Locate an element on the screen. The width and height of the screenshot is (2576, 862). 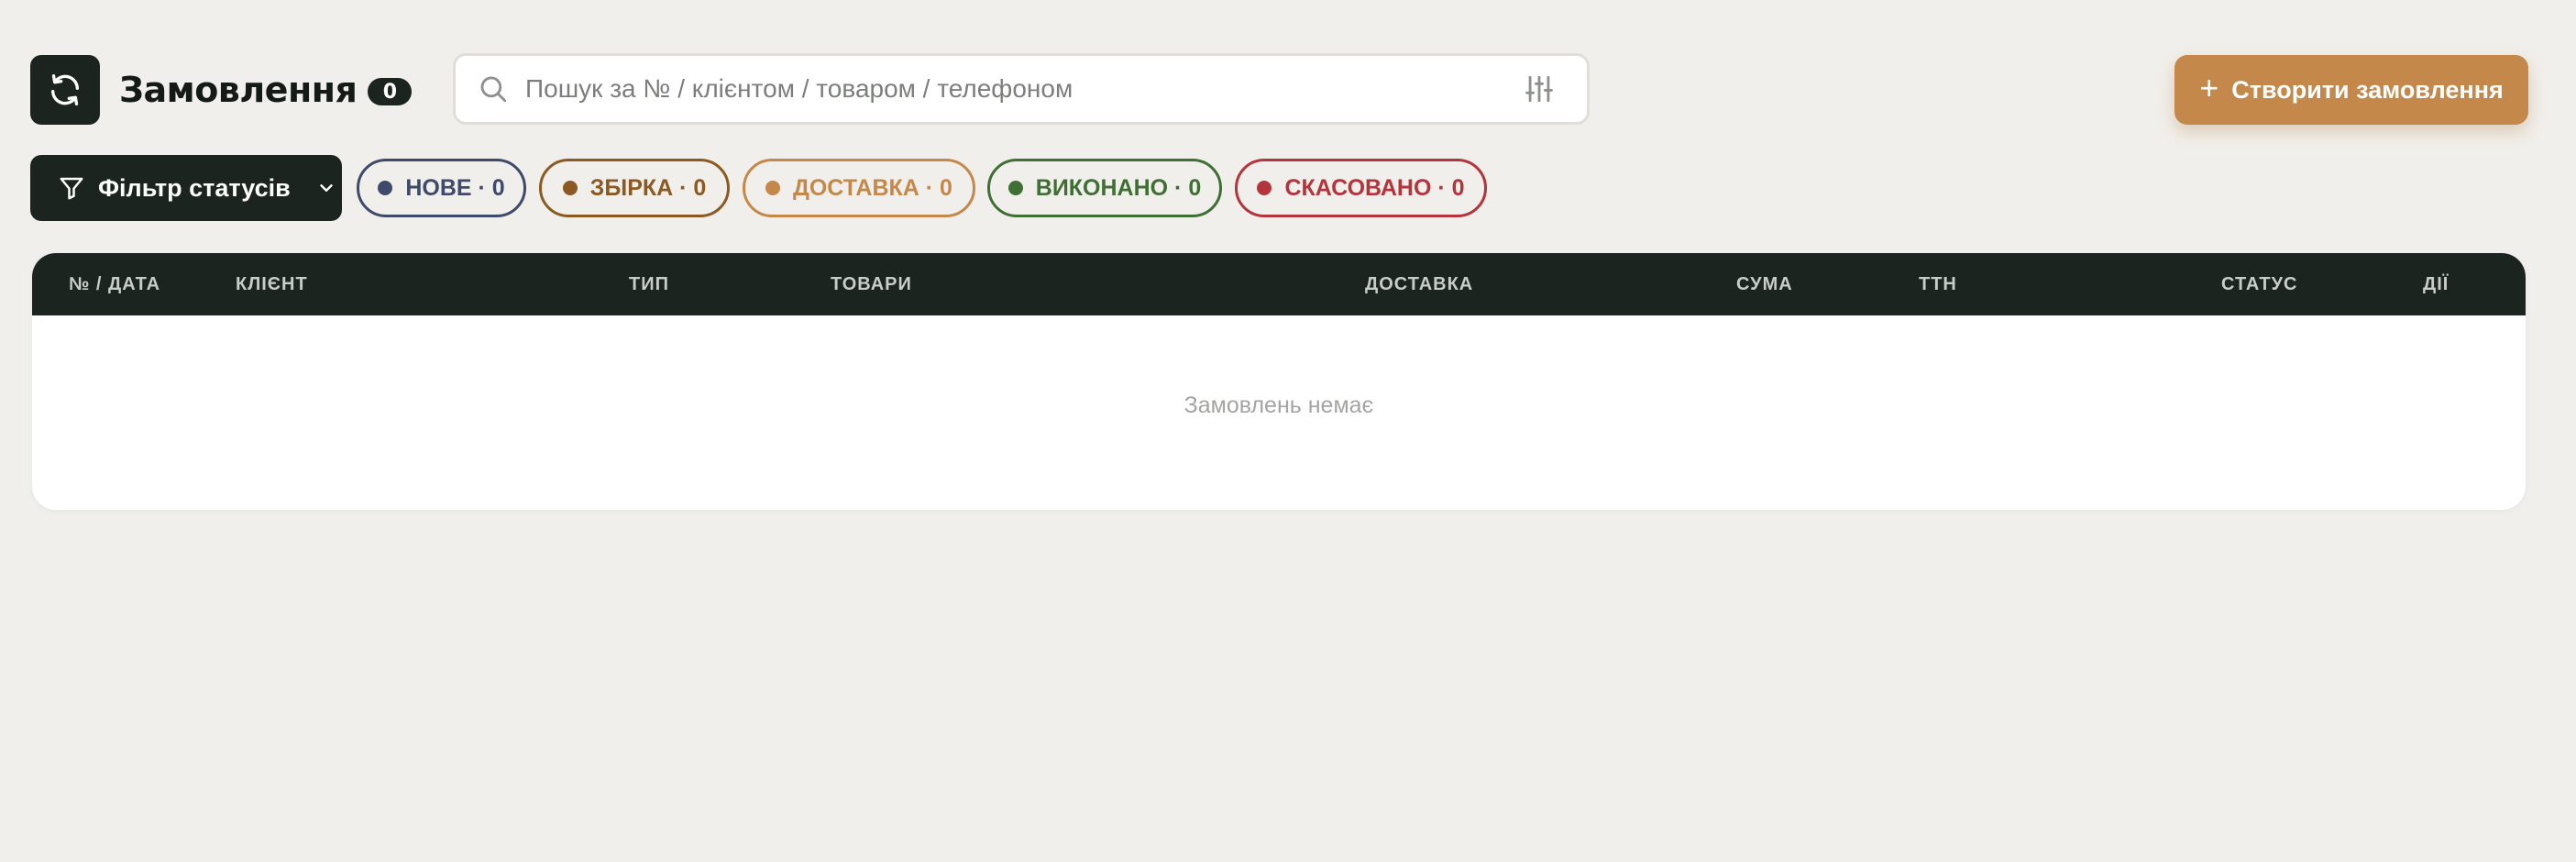
status-pill-delivery: ДОСТАВКА · 0 is located at coordinates (859, 188).